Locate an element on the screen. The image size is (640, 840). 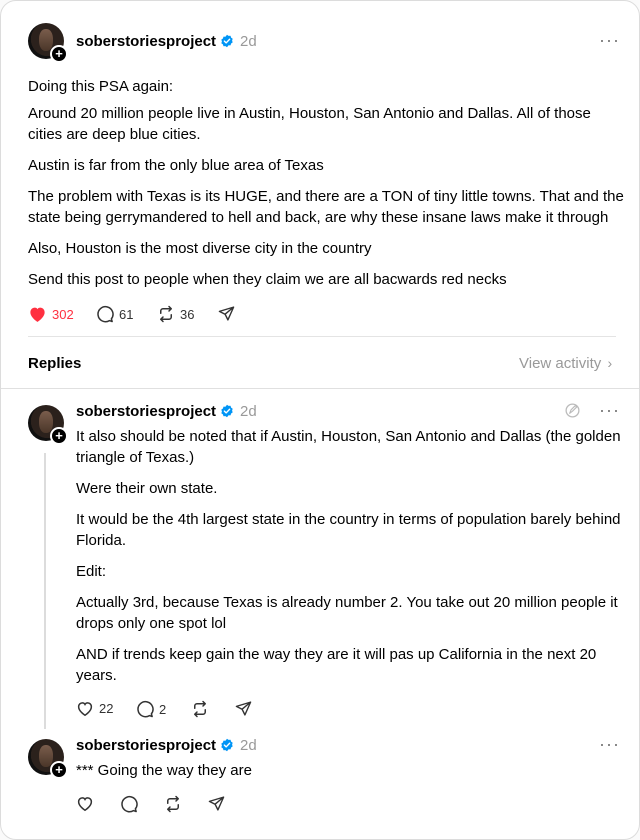
view-activity-label: View activity is located at coordinates (560, 363).